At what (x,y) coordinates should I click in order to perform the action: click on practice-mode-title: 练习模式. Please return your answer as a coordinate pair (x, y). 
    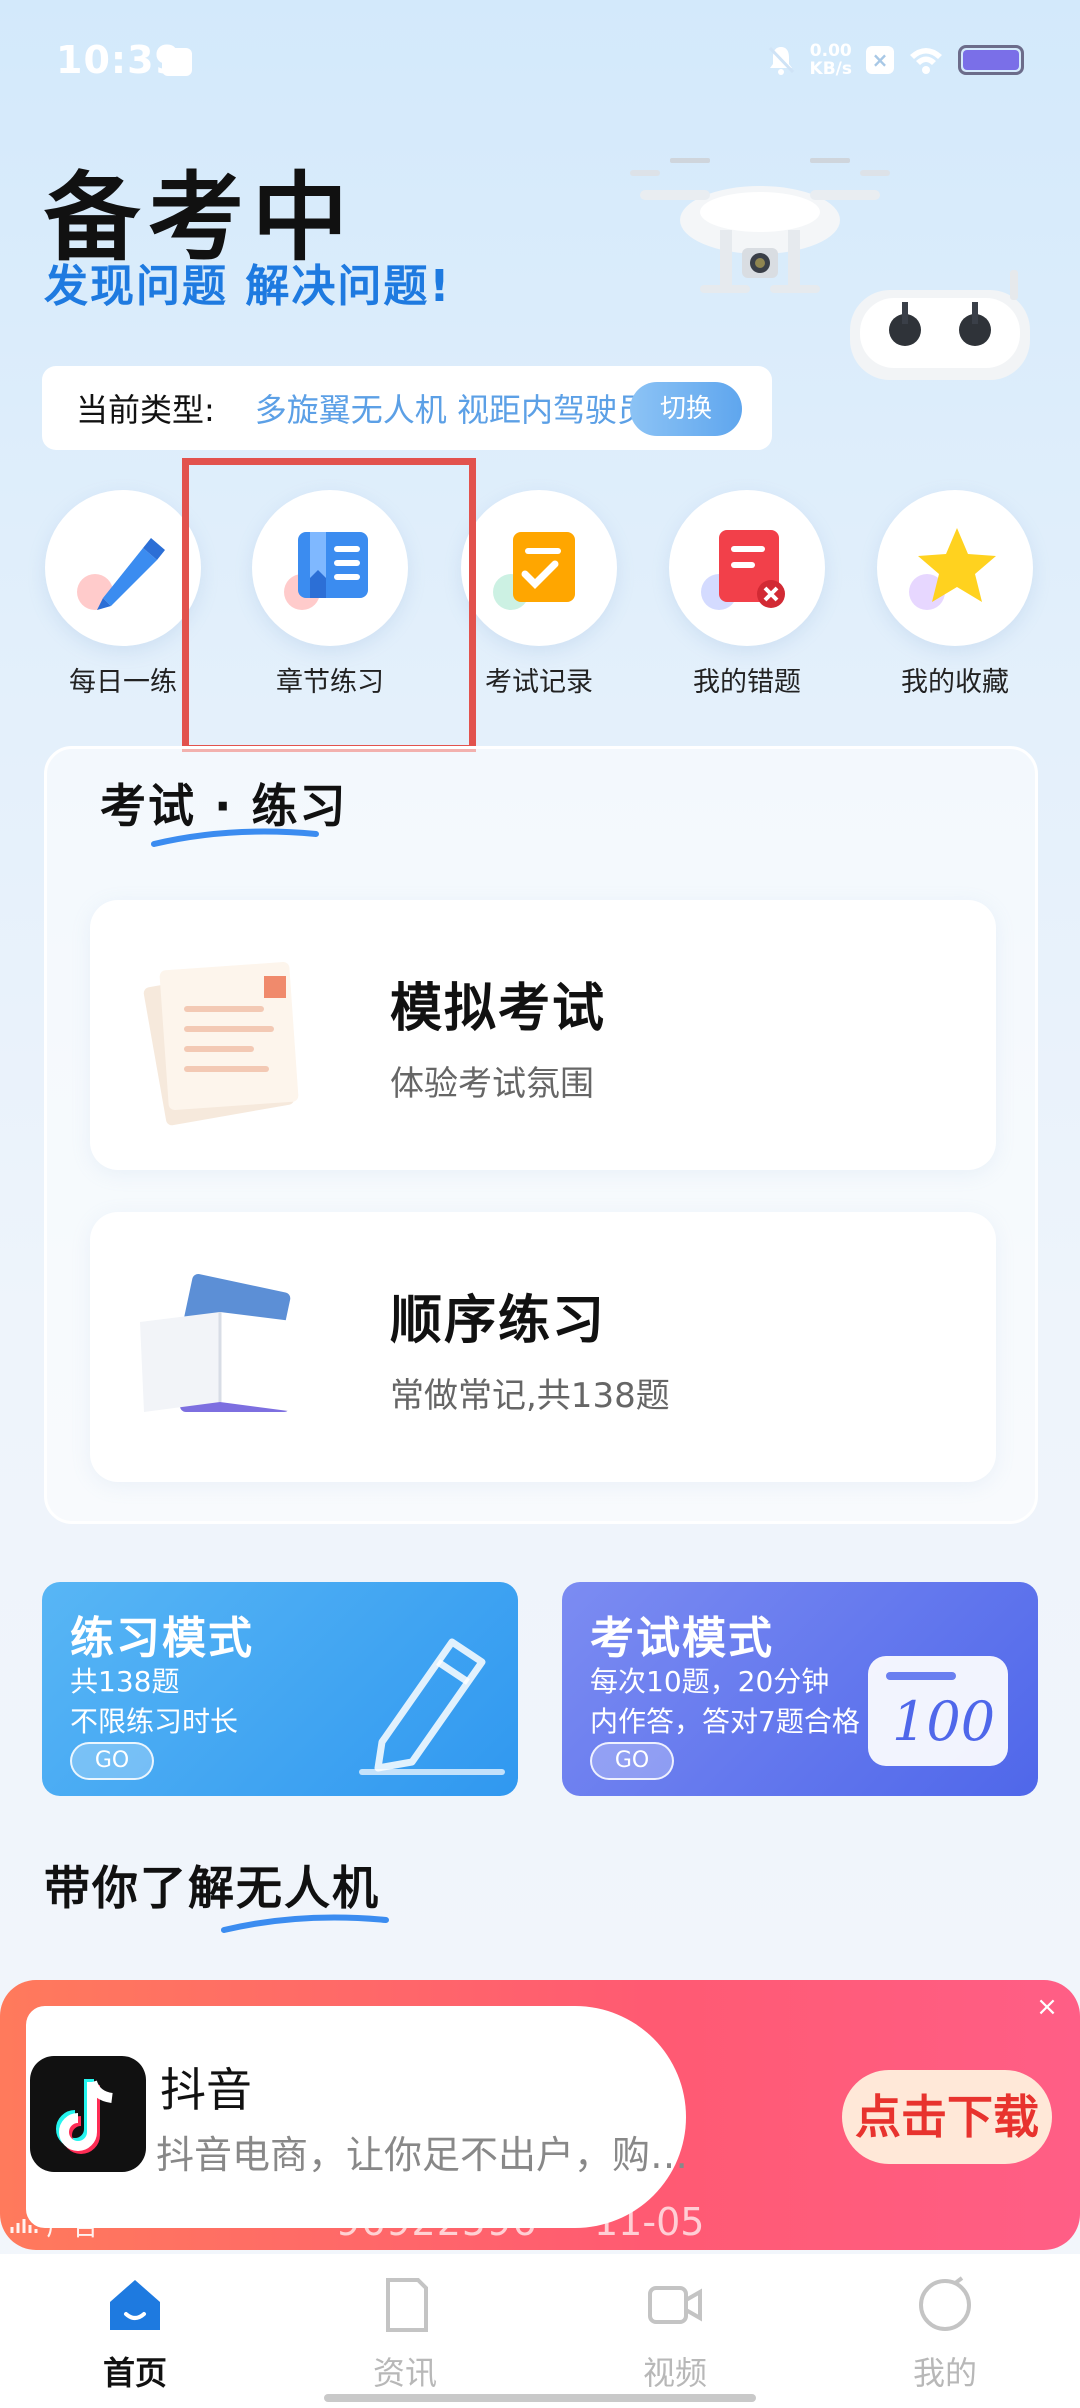
    Looking at the image, I should click on (162, 1638).